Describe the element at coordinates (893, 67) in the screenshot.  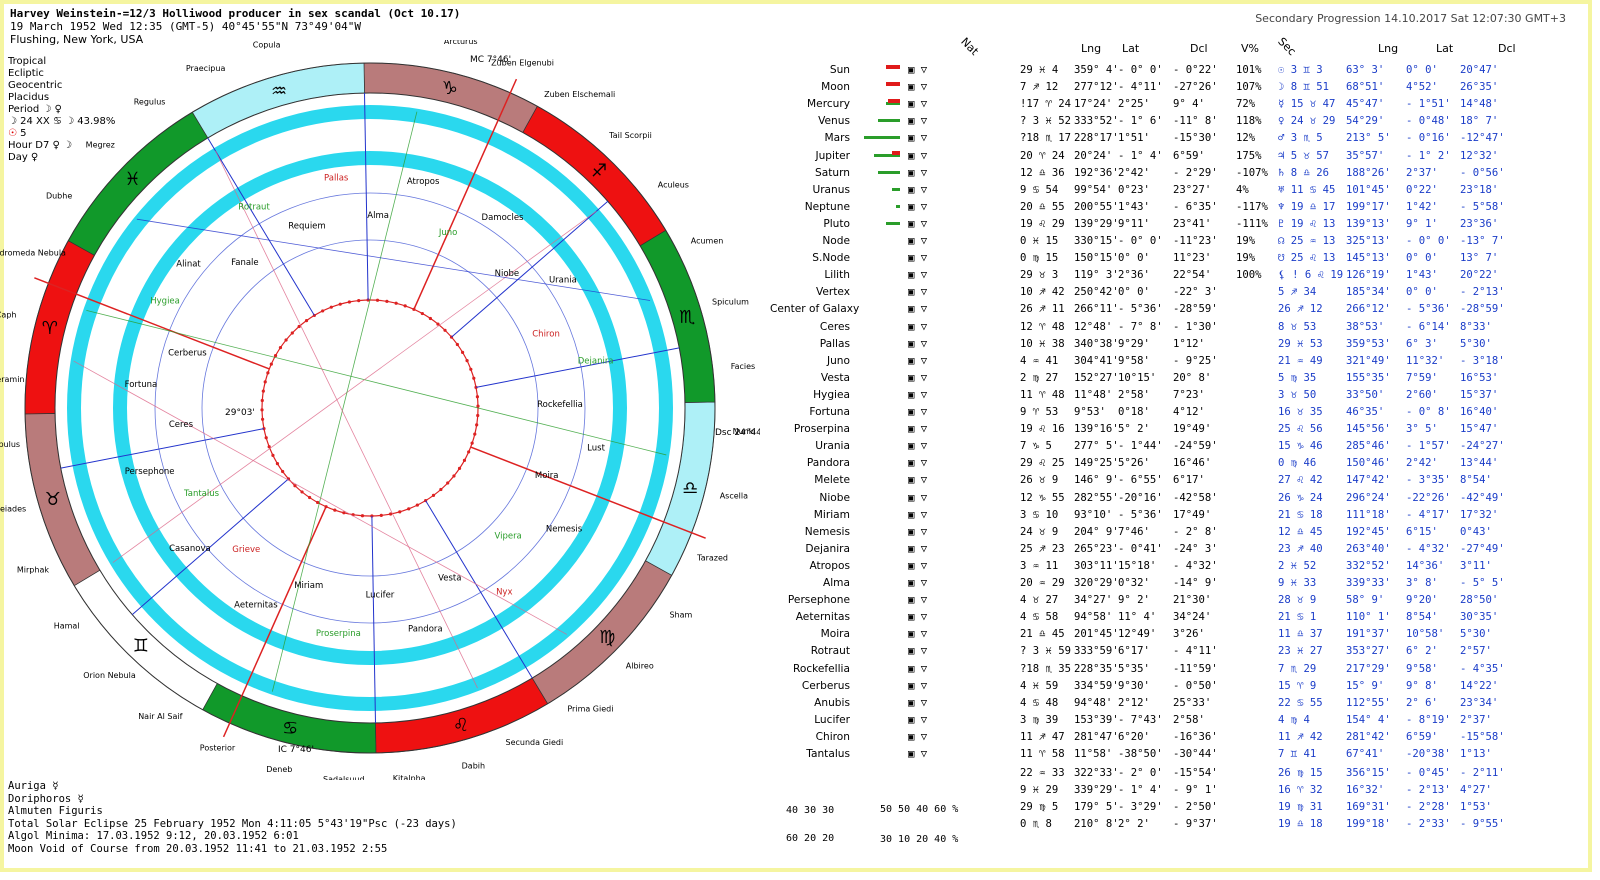
I see `strength-bar-red` at that location.